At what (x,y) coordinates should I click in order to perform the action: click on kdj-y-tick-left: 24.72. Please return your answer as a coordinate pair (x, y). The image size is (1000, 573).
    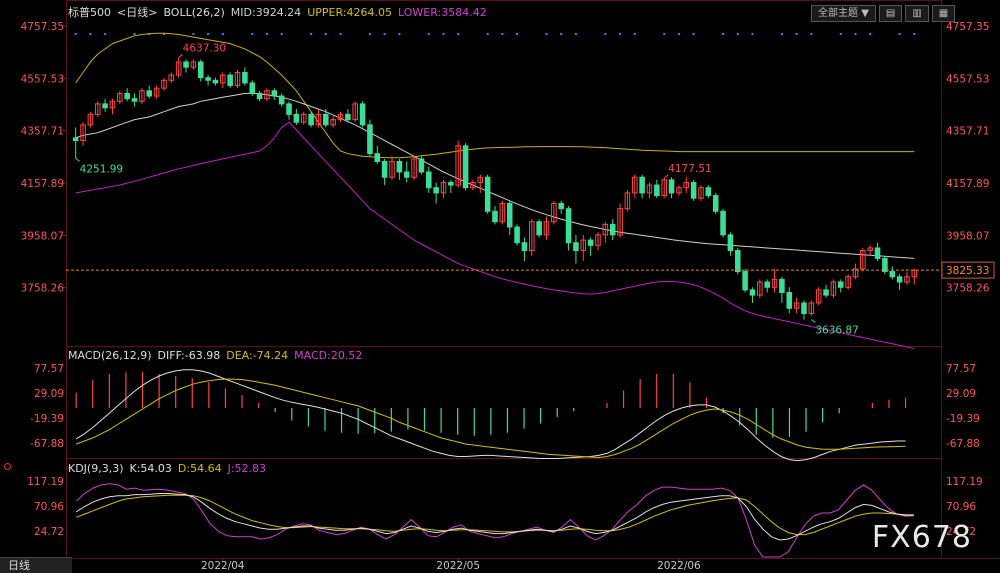
    Looking at the image, I should click on (49, 532).